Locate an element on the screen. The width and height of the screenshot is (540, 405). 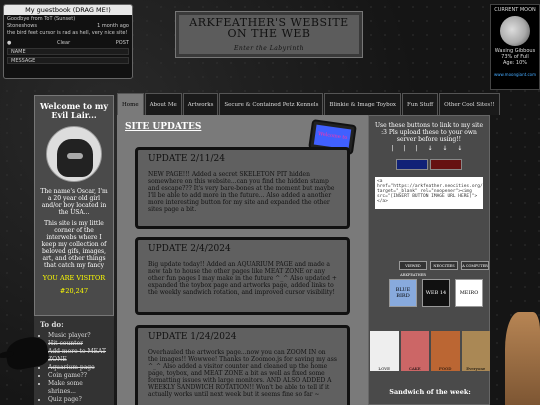
tab-toybox: Blinkie & Image Toybox is located at coordinates (363, 104).